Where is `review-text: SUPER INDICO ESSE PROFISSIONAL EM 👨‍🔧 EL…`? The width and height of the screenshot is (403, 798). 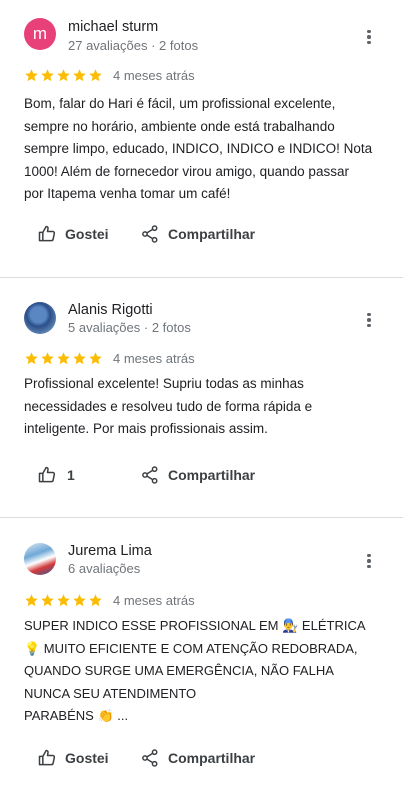
review-text: SUPER INDICO ESSE PROFISSIONAL EM 👨‍🔧 EL… is located at coordinates (195, 670).